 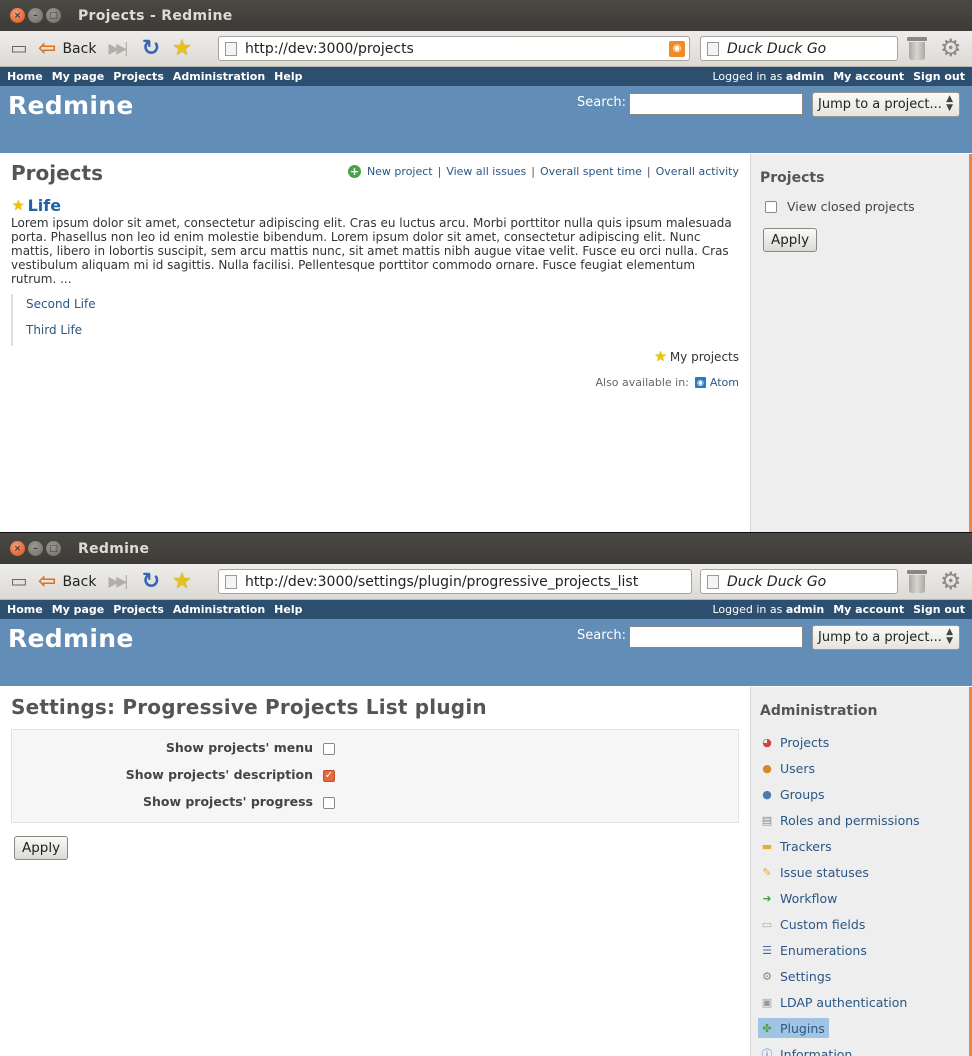 What do you see at coordinates (724, 382) in the screenshot?
I see `atom-link: Atom` at bounding box center [724, 382].